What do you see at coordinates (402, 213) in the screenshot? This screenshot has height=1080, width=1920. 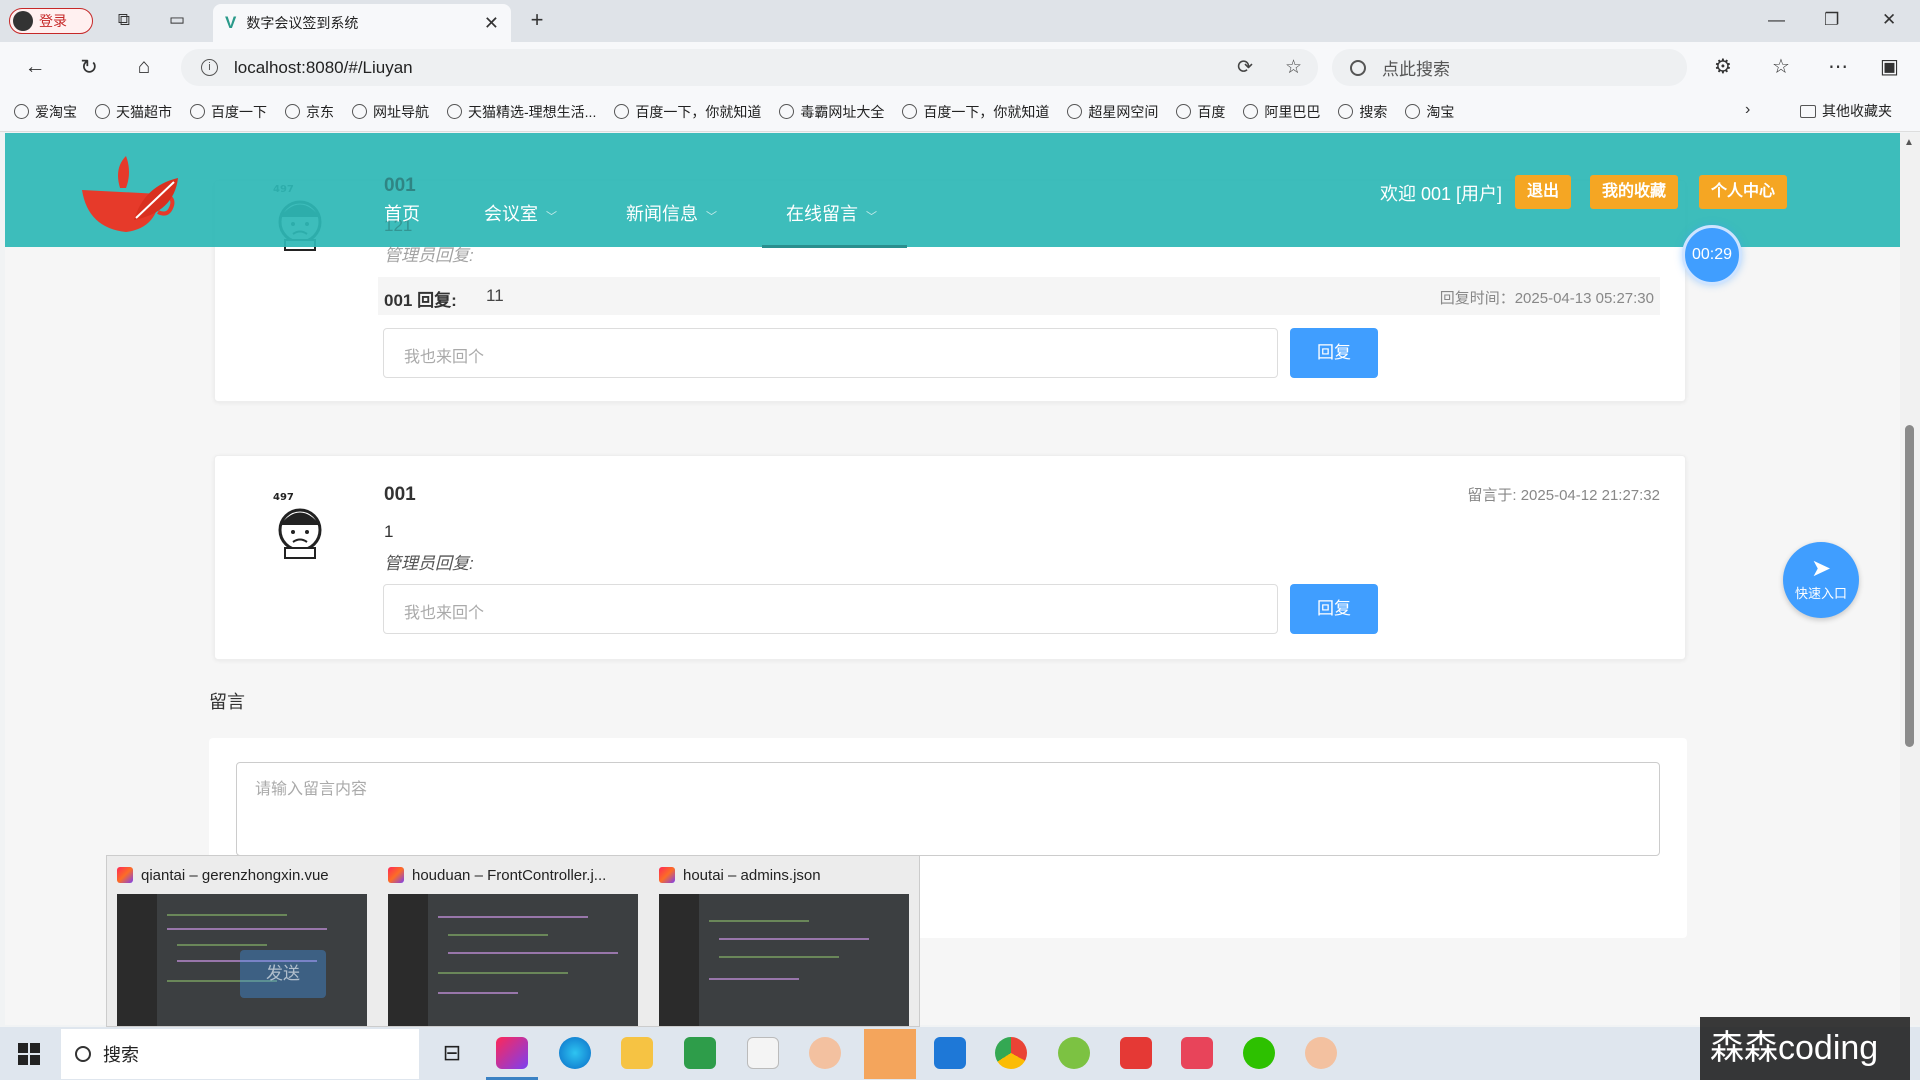 I see `nav-home: 首页` at bounding box center [402, 213].